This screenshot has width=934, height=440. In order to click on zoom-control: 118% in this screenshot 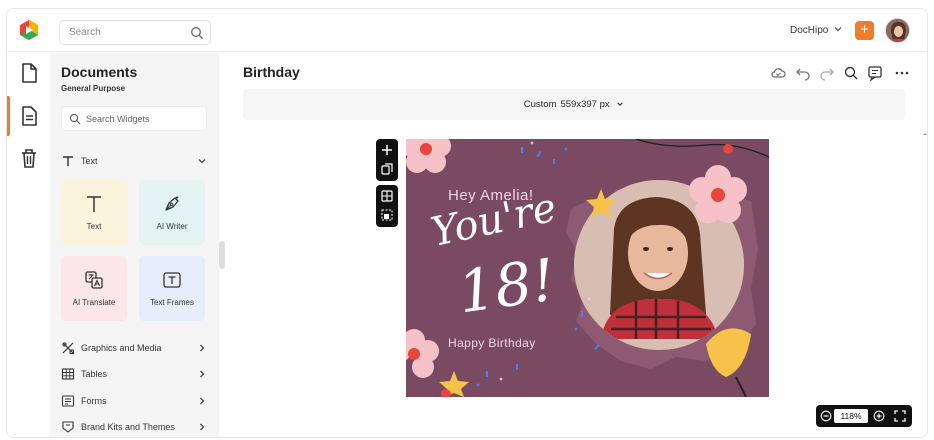, I will do `click(864, 416)`.